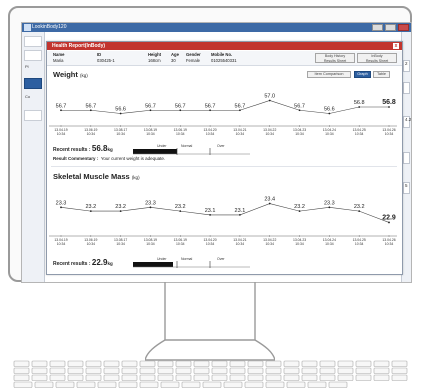  What do you see at coordinates (120, 110) in the screenshot?
I see `data-label: 56.6` at bounding box center [120, 110].